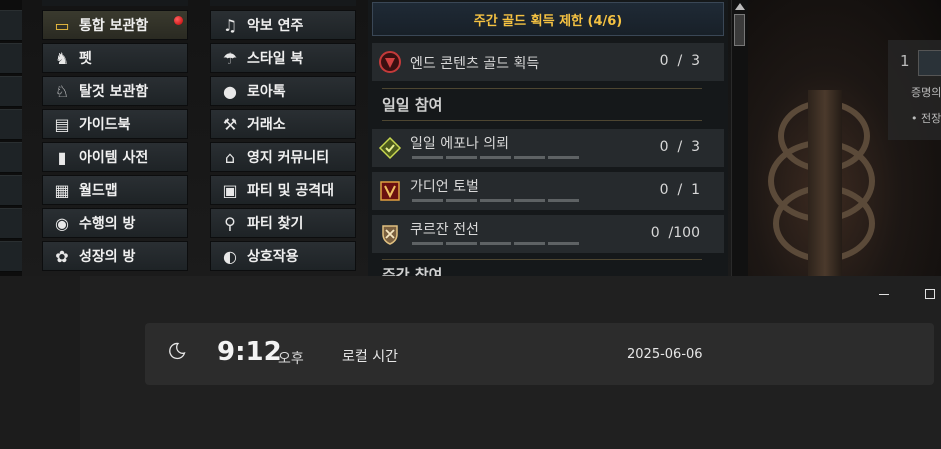  I want to click on menu-item-label: 통합 보관함, so click(114, 26).